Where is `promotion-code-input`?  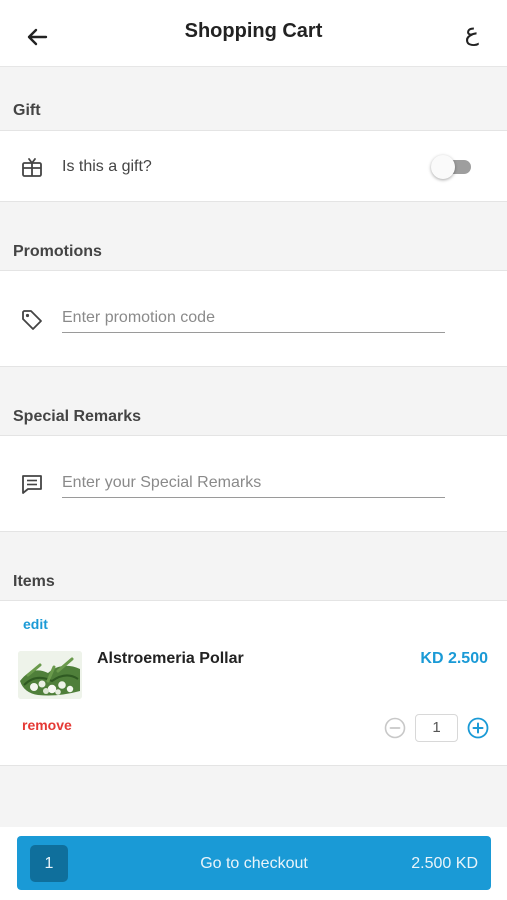 promotion-code-input is located at coordinates (253, 318).